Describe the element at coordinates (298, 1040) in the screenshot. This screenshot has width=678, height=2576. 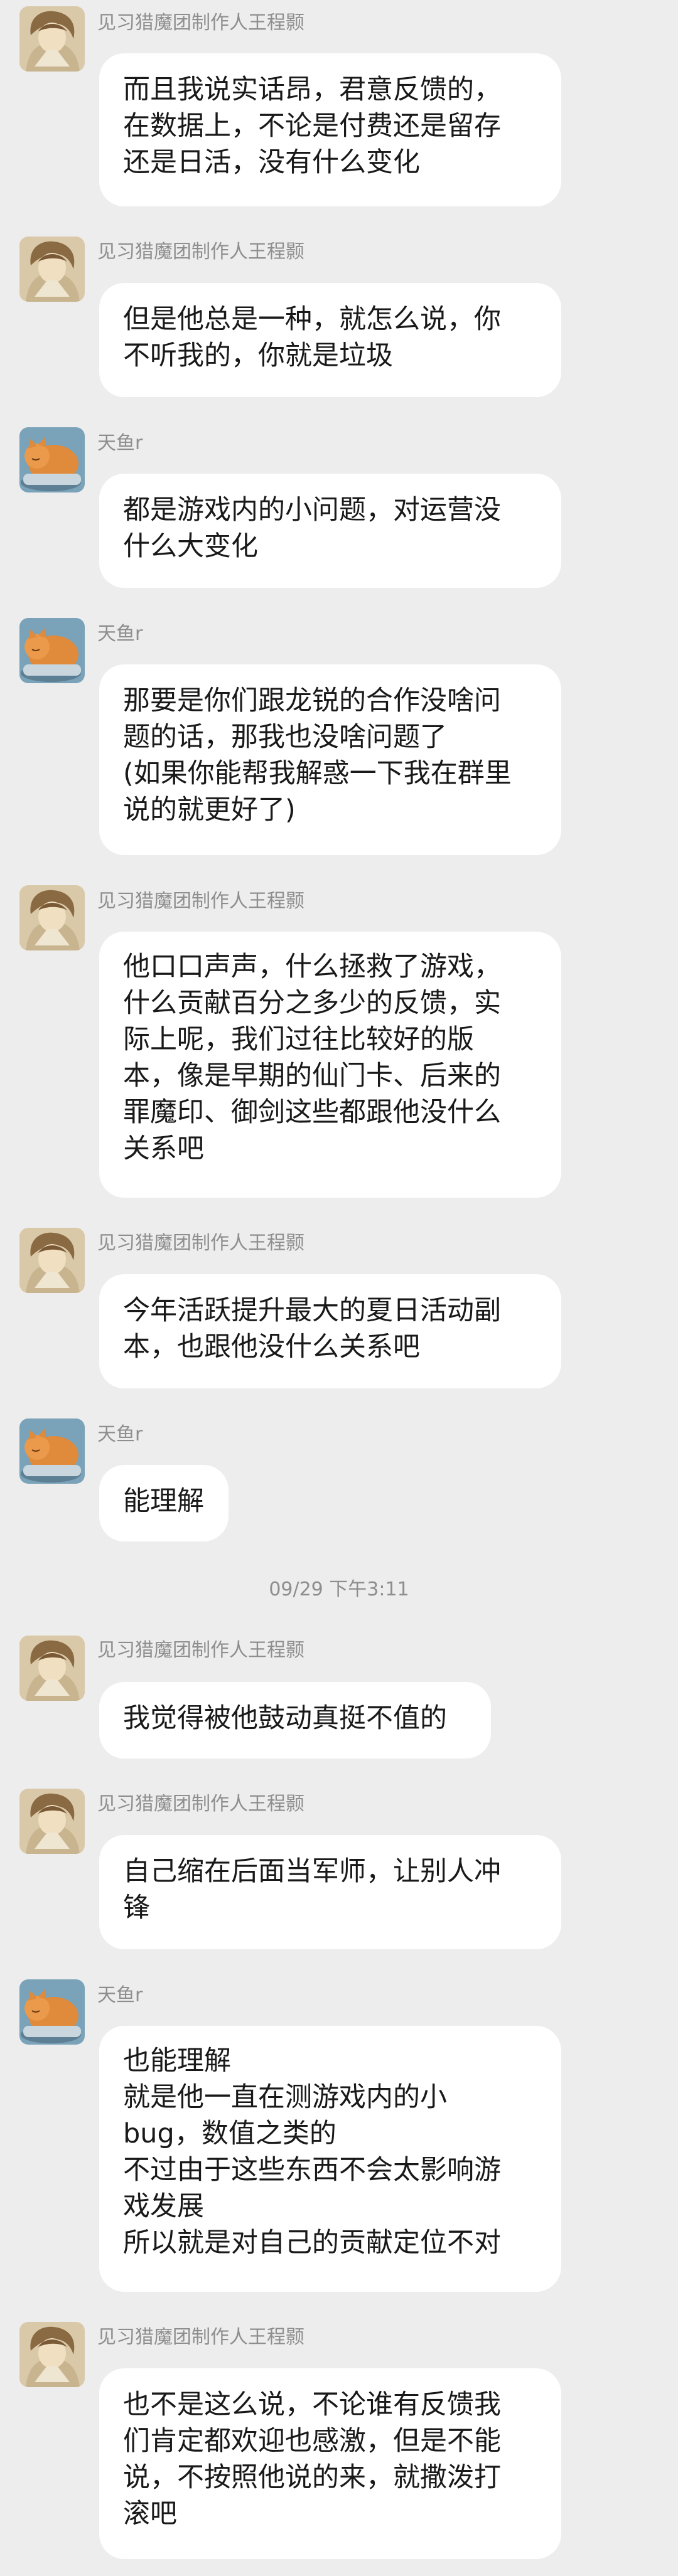
I see `message-line: 际上呢，我们过往比较好的版` at that location.